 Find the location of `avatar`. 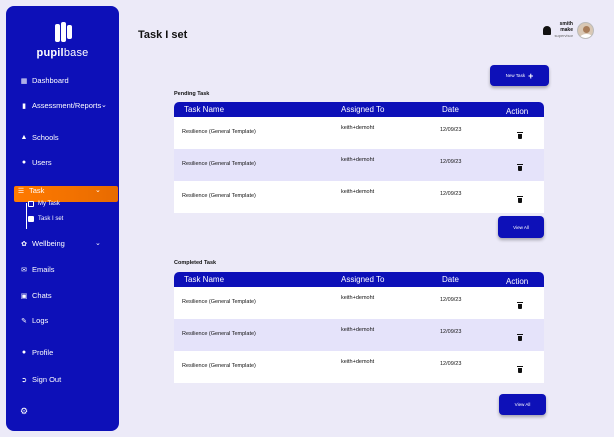

avatar is located at coordinates (585, 30).